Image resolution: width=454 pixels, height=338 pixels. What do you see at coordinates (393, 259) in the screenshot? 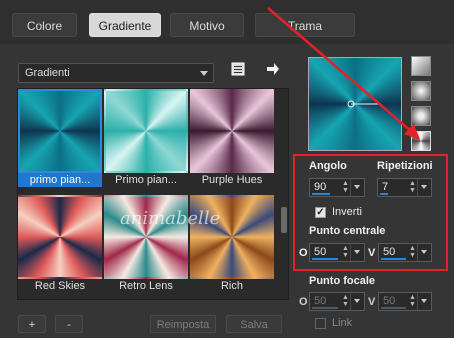
I see `center-v-slider-bar` at bounding box center [393, 259].